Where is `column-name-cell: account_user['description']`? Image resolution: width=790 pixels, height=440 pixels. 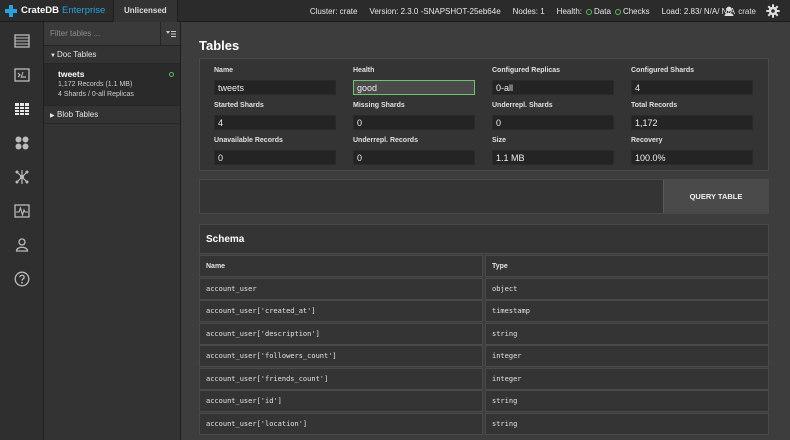
column-name-cell: account_user['description'] is located at coordinates (341, 333).